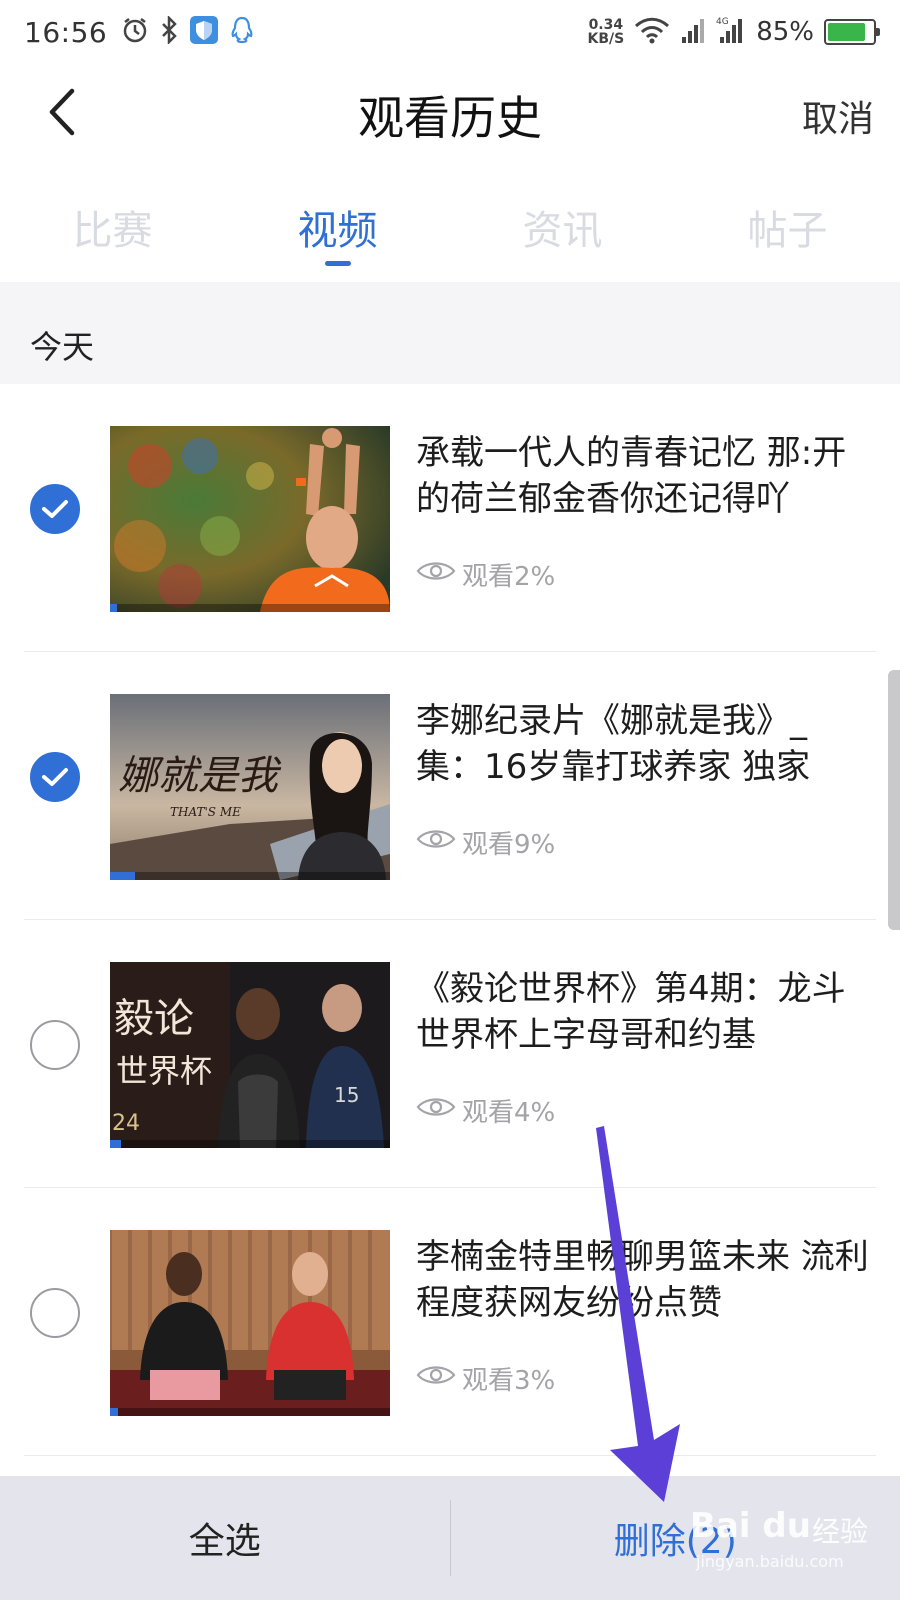 The image size is (900, 1600). Describe the element at coordinates (652, 32) in the screenshot. I see `wifi-icon` at that location.